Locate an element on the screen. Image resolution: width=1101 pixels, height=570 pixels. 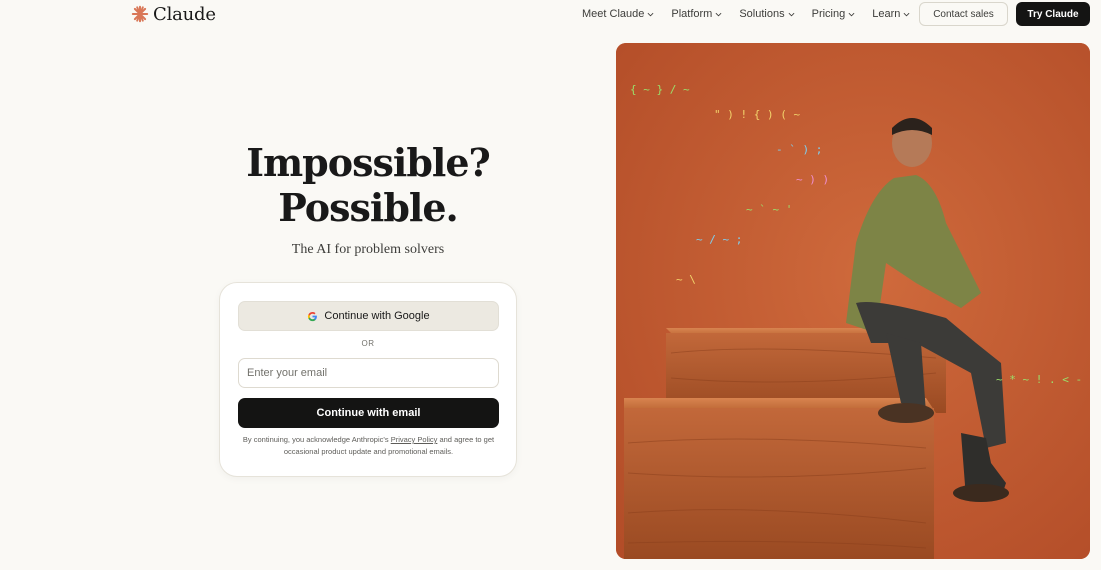
contact-sales-button: Contact sales is located at coordinates (963, 14).